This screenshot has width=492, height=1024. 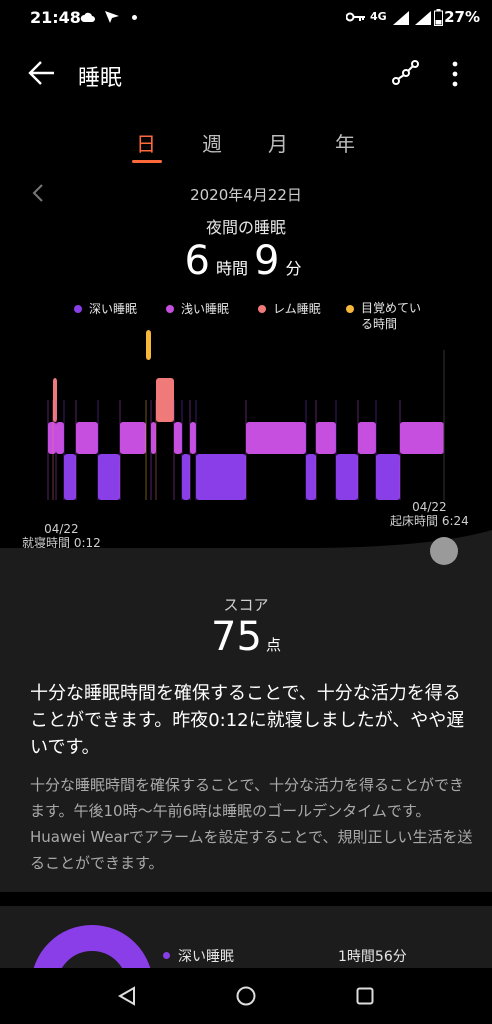 What do you see at coordinates (355, 17) in the screenshot?
I see `key-icon` at bounding box center [355, 17].